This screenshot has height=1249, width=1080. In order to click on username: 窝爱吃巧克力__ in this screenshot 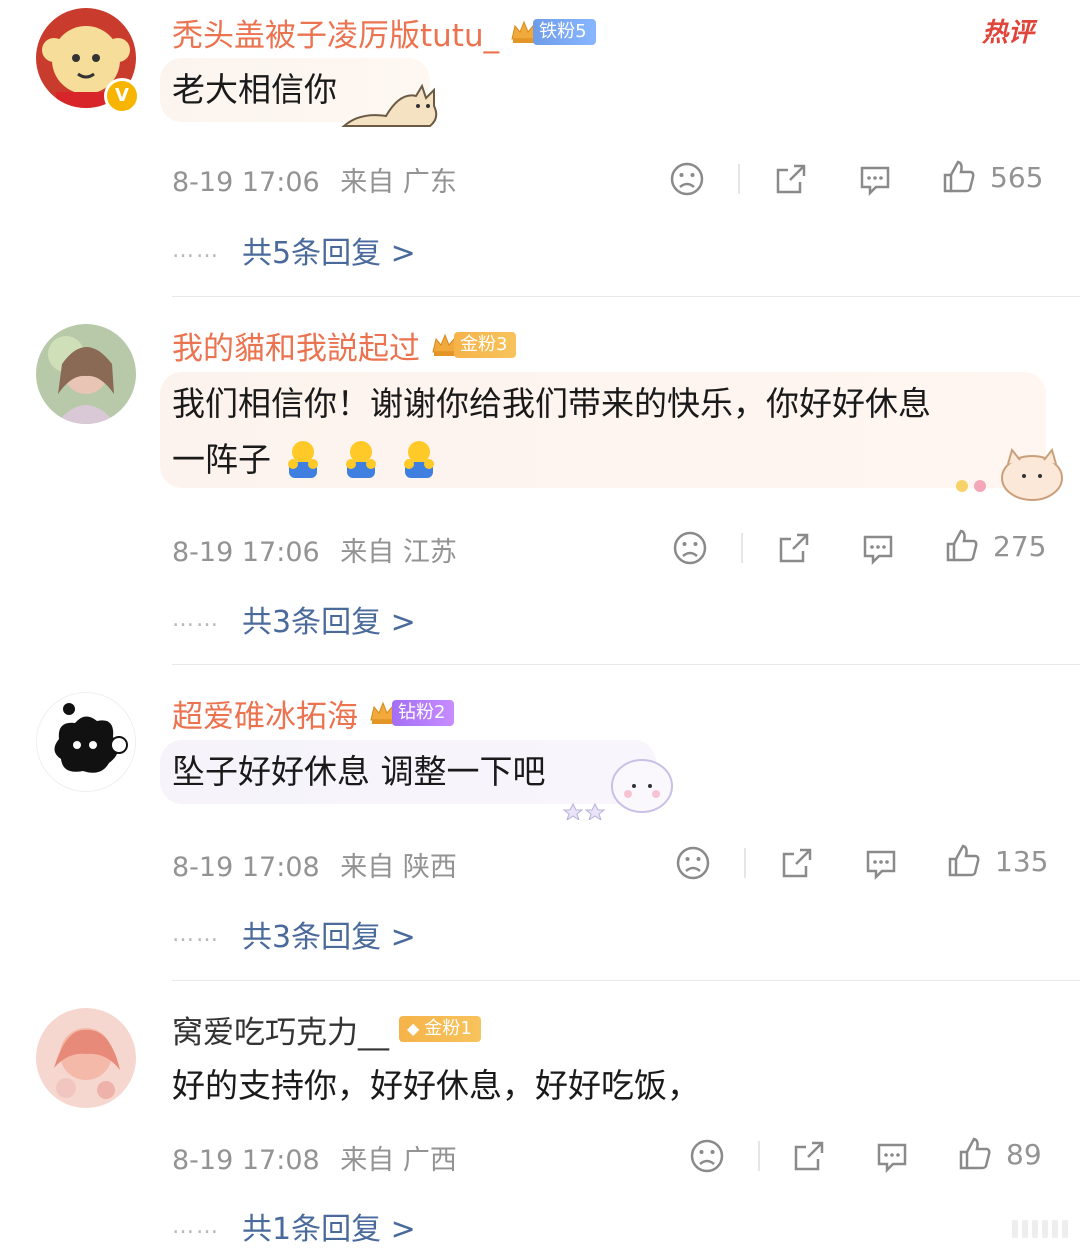, I will do `click(280, 1029)`.